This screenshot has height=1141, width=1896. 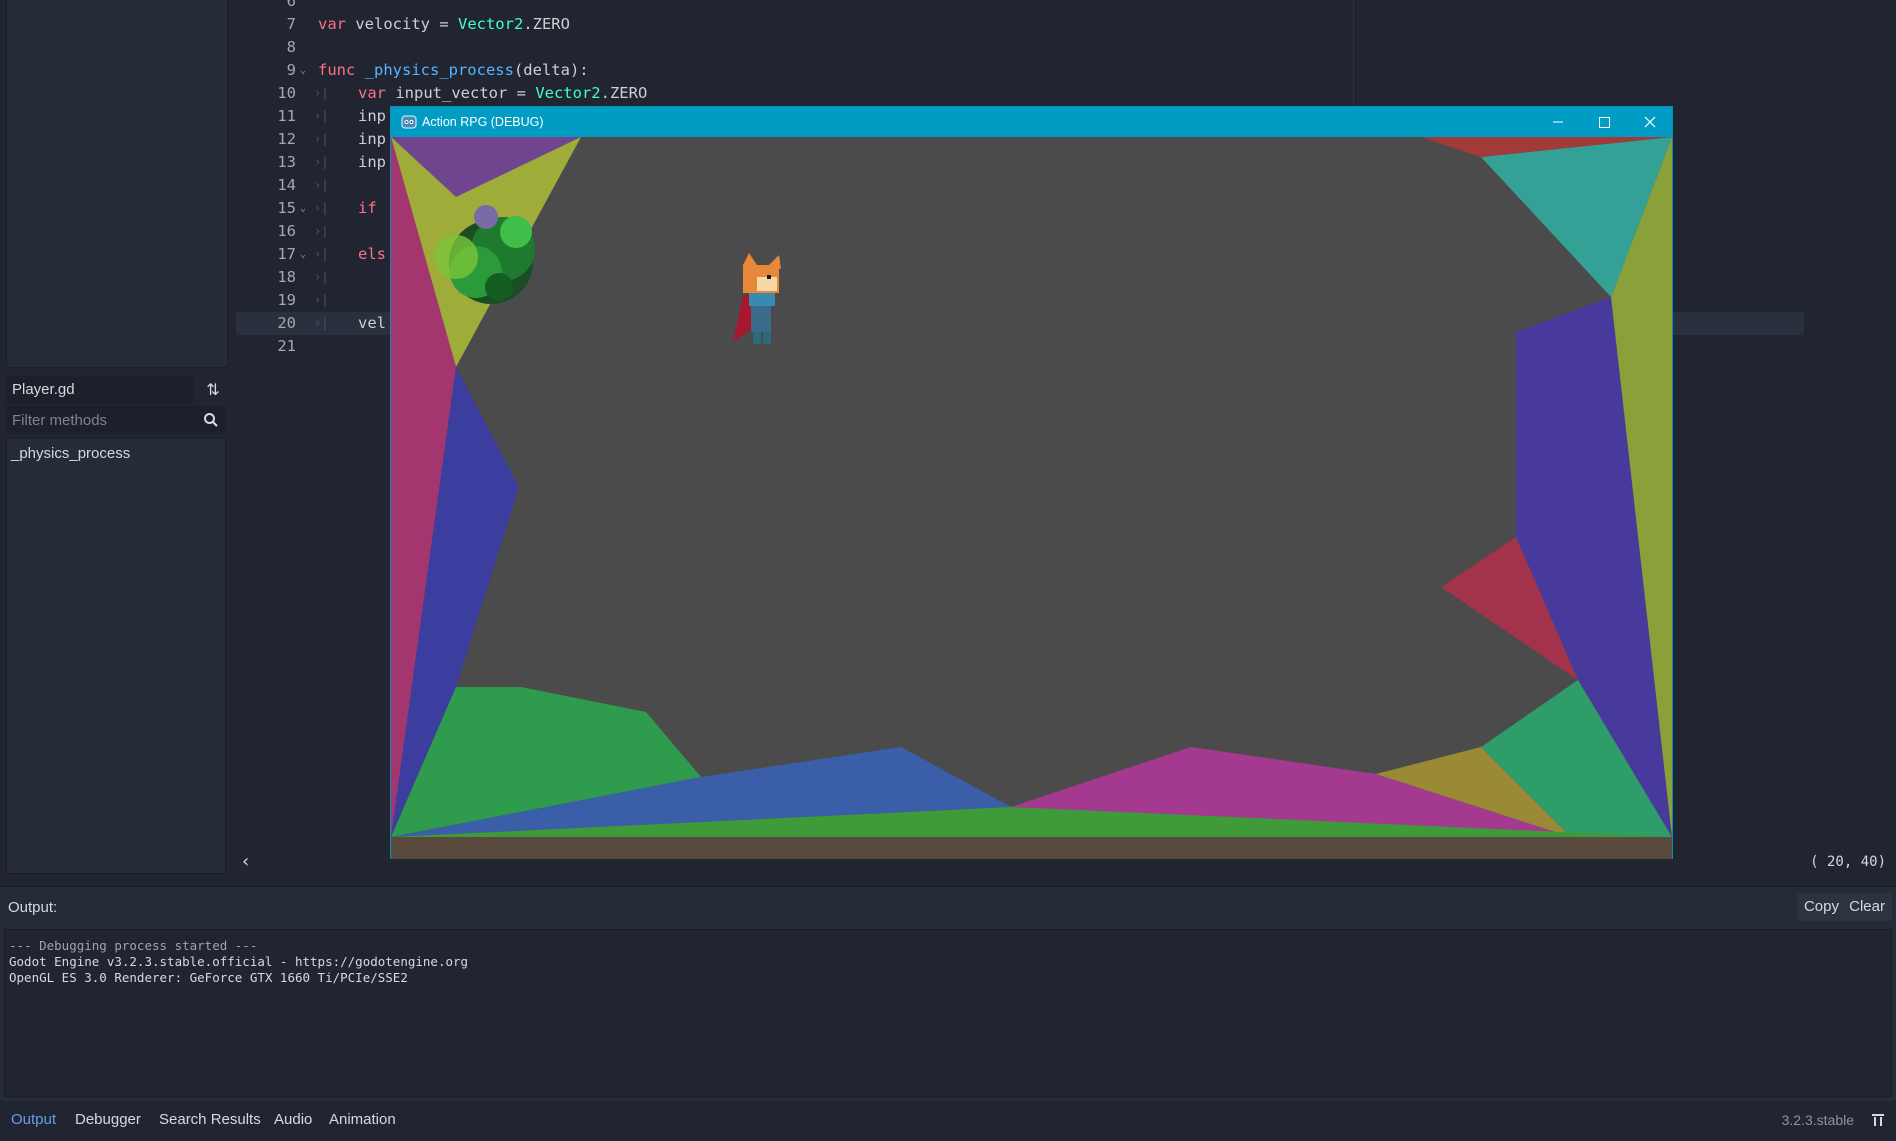 I want to click on line-number: 11, so click(x=286, y=116).